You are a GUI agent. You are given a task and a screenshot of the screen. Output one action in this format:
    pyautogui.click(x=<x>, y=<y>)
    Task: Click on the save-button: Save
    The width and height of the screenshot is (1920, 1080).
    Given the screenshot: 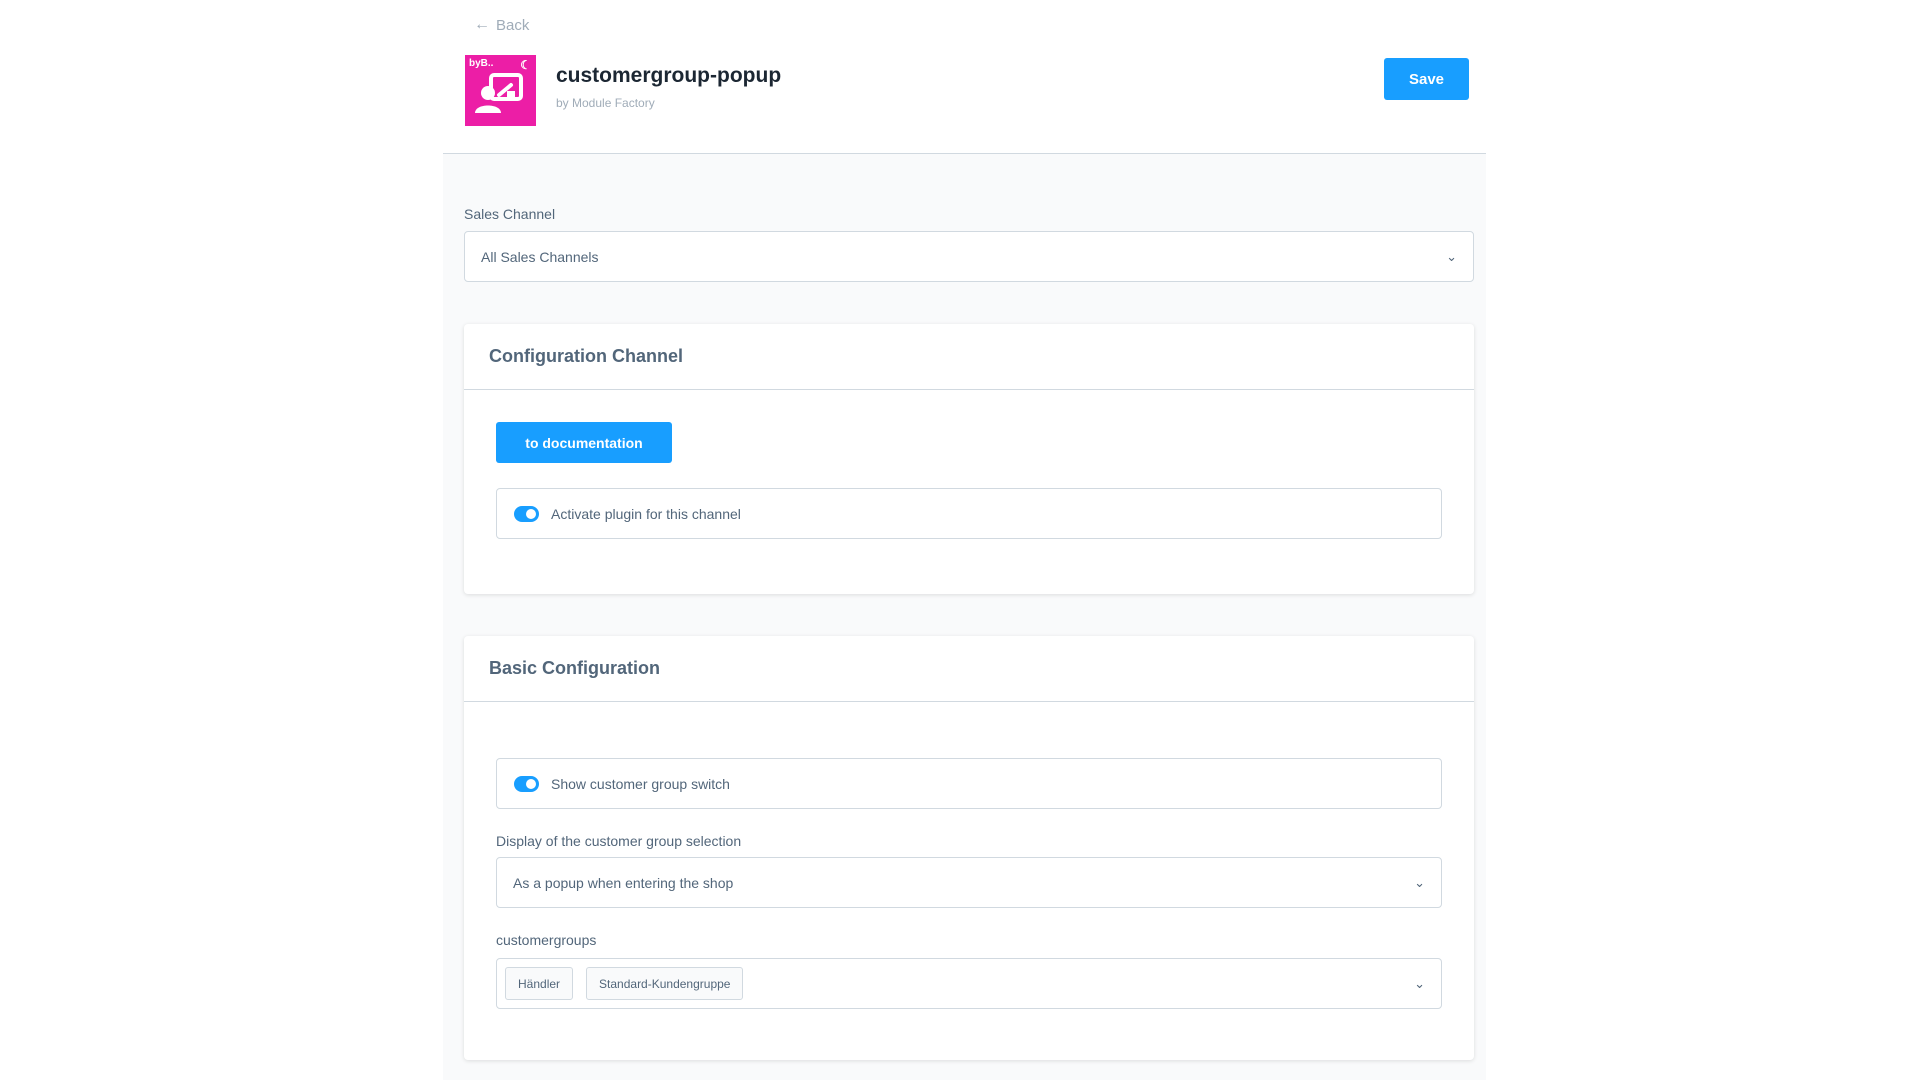 What is the action you would take?
    pyautogui.click(x=1426, y=79)
    